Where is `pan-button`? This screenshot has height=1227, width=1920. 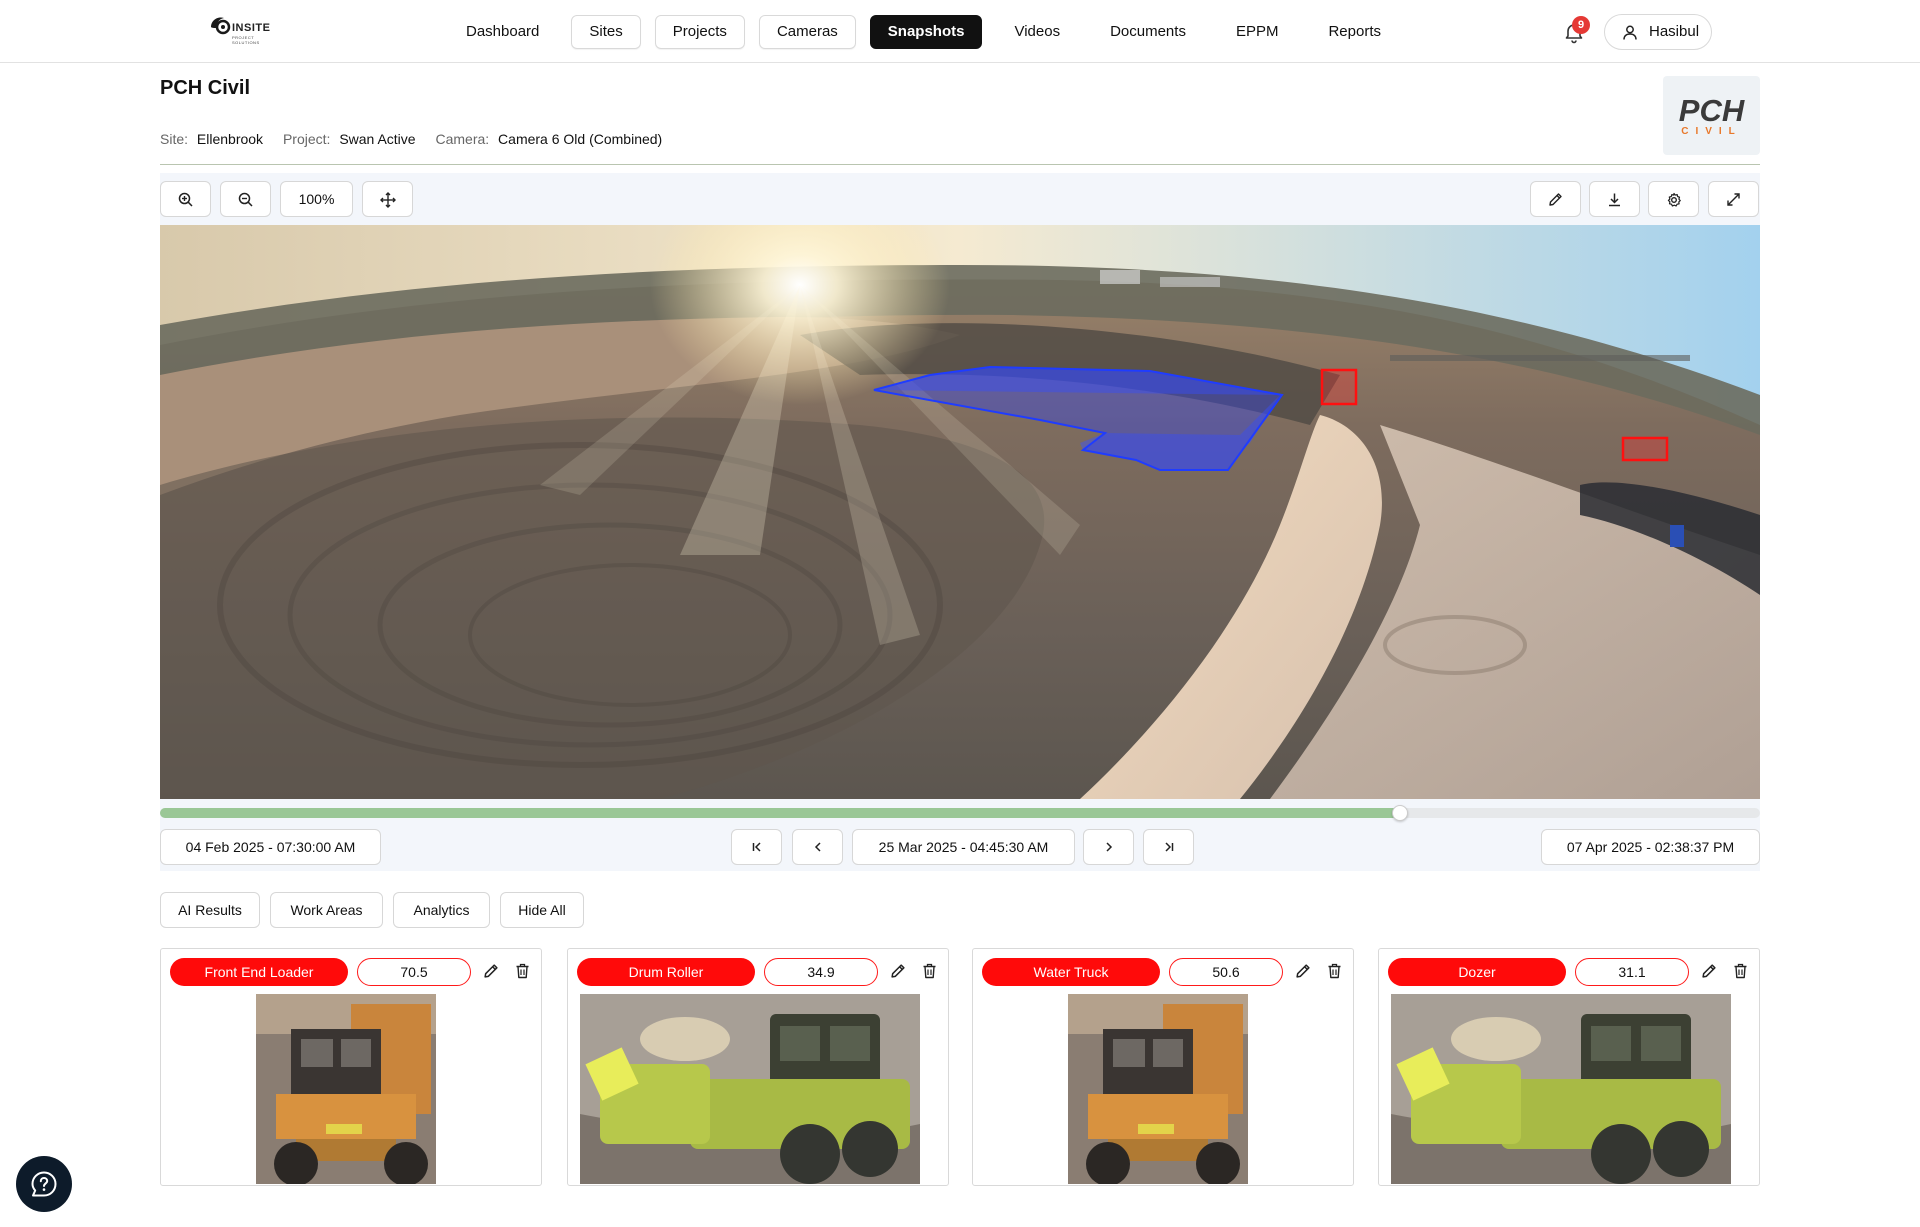
pan-button is located at coordinates (387, 199).